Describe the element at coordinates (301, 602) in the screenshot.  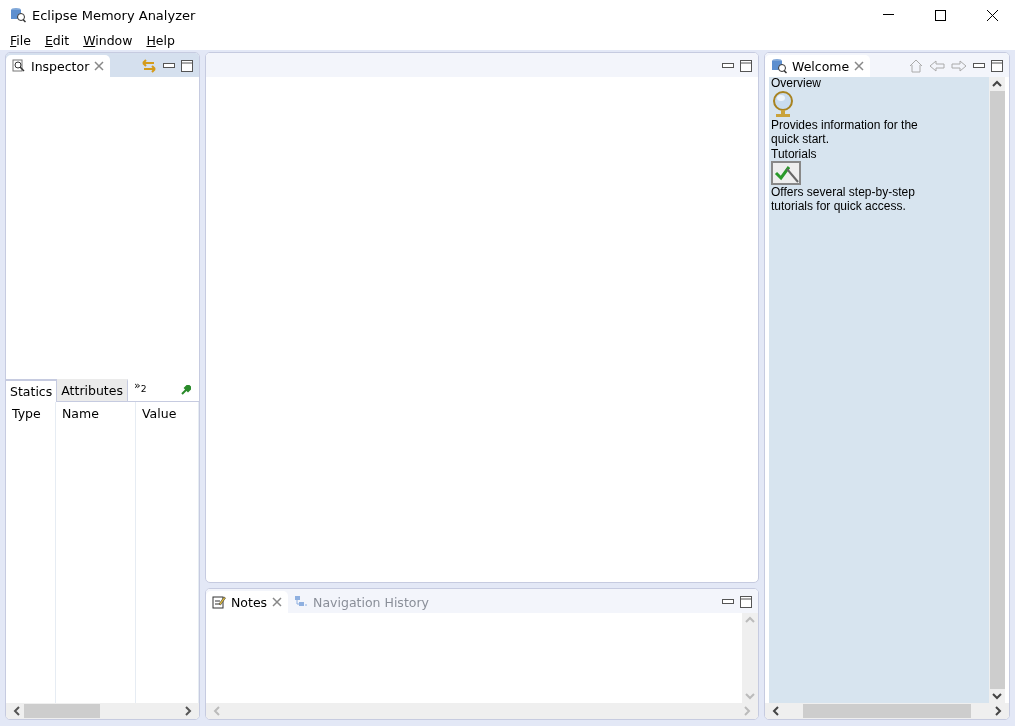
I see `hierarchy-icon` at that location.